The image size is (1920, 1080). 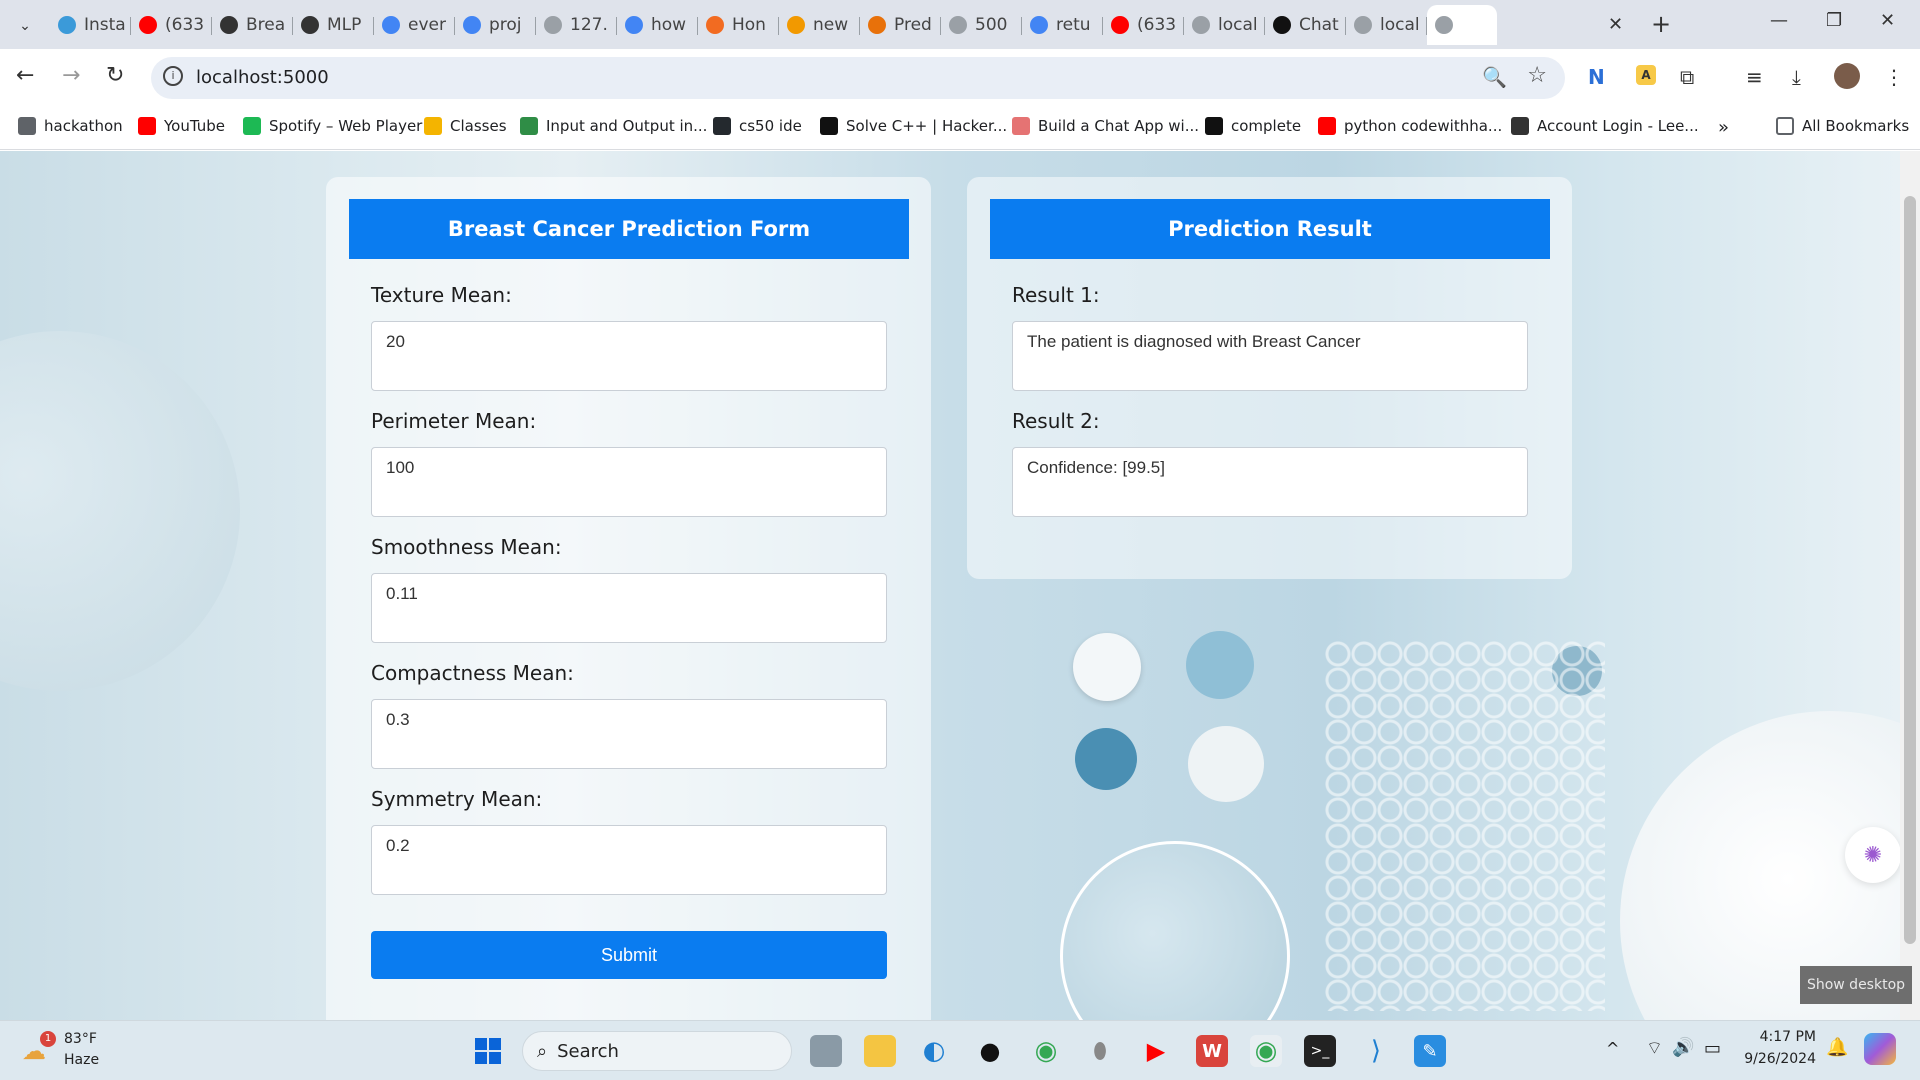 I want to click on new-tab-button: +, so click(x=1661, y=24).